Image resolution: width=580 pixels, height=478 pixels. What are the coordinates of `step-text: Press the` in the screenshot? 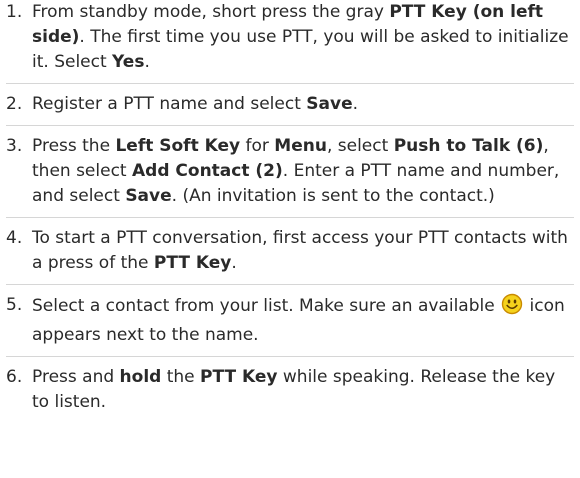 It's located at (74, 146).